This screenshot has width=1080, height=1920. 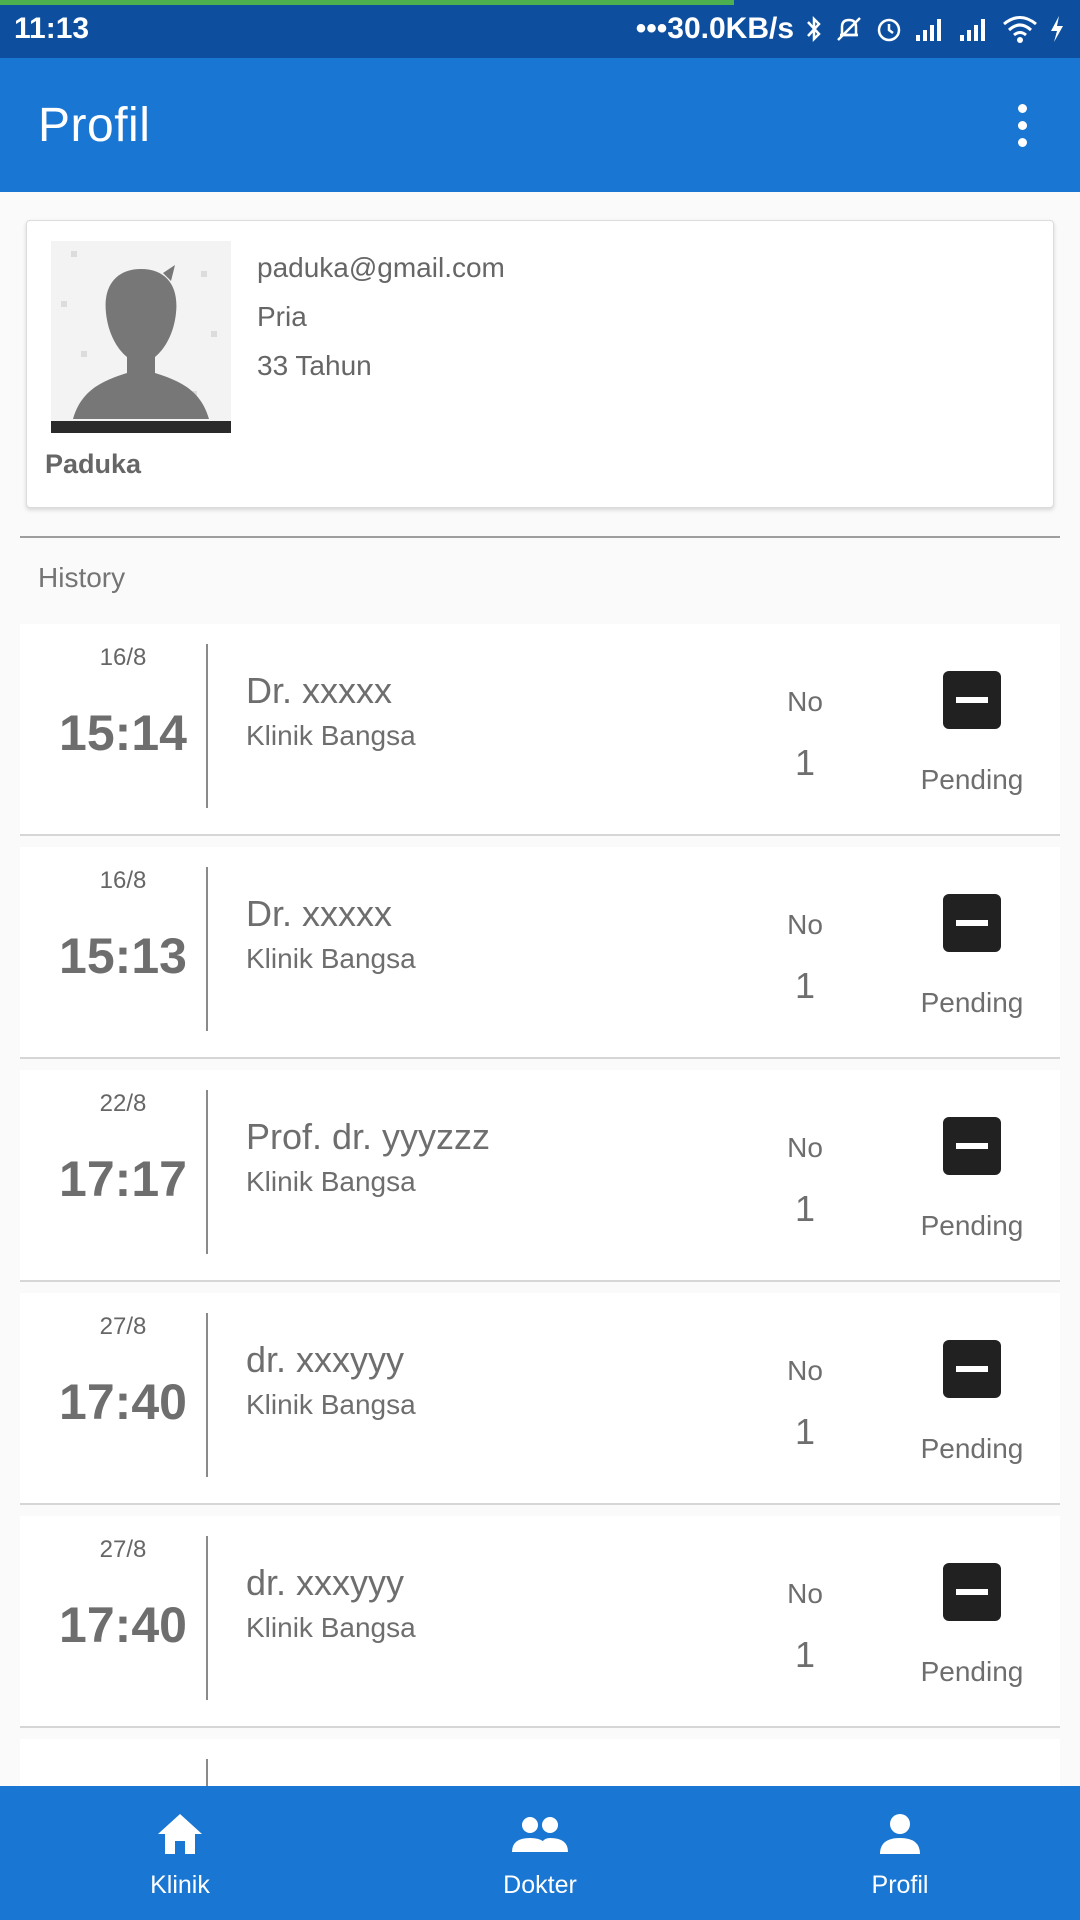 I want to click on bottom-navigation: Klinik Dokter Profil, so click(x=540, y=1853).